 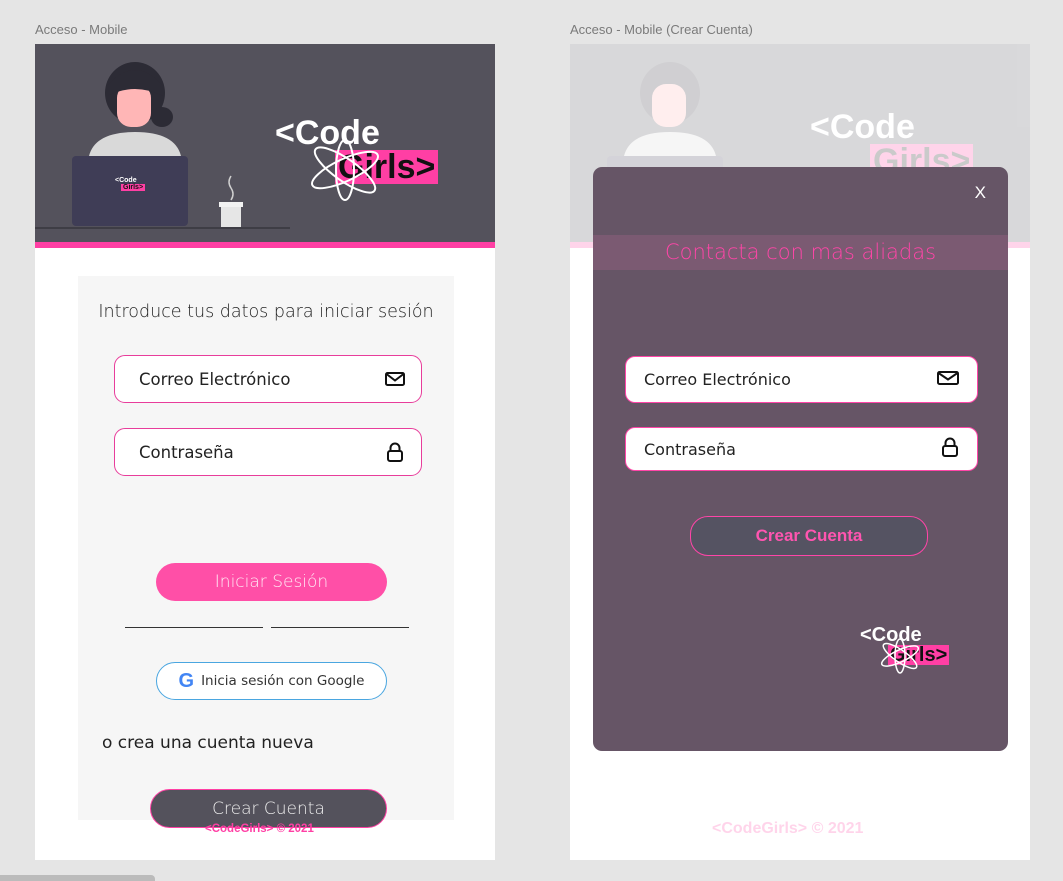 What do you see at coordinates (283, 681) in the screenshot?
I see `google-signin-label: Inicia sesión con Google` at bounding box center [283, 681].